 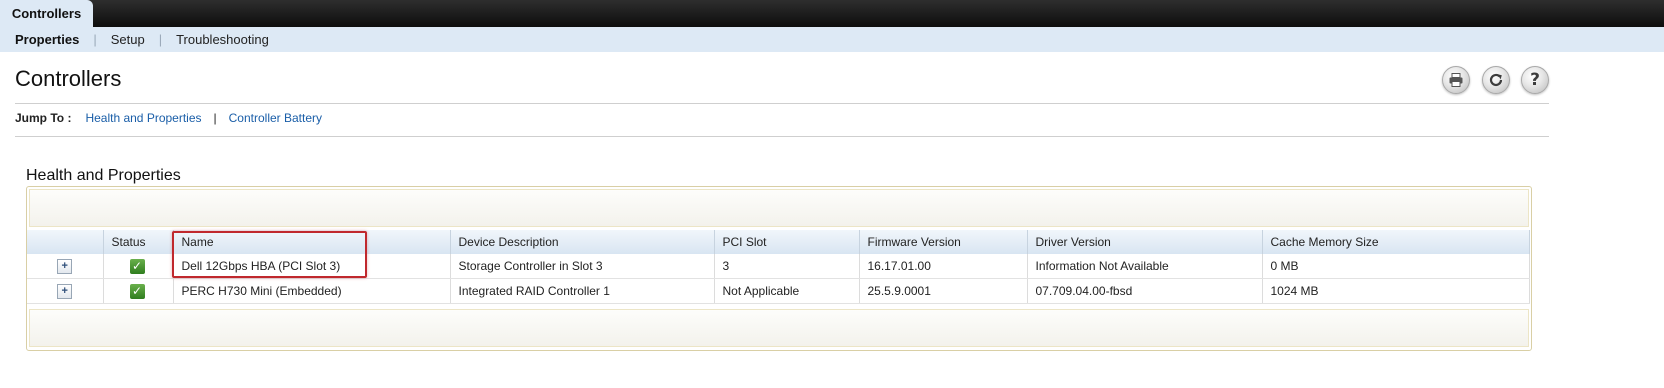 What do you see at coordinates (275, 118) in the screenshot?
I see `jump-link-controller-battery: Controller Battery` at bounding box center [275, 118].